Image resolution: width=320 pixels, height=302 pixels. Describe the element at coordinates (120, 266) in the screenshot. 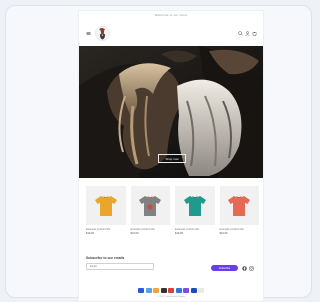

I see `email-field` at that location.